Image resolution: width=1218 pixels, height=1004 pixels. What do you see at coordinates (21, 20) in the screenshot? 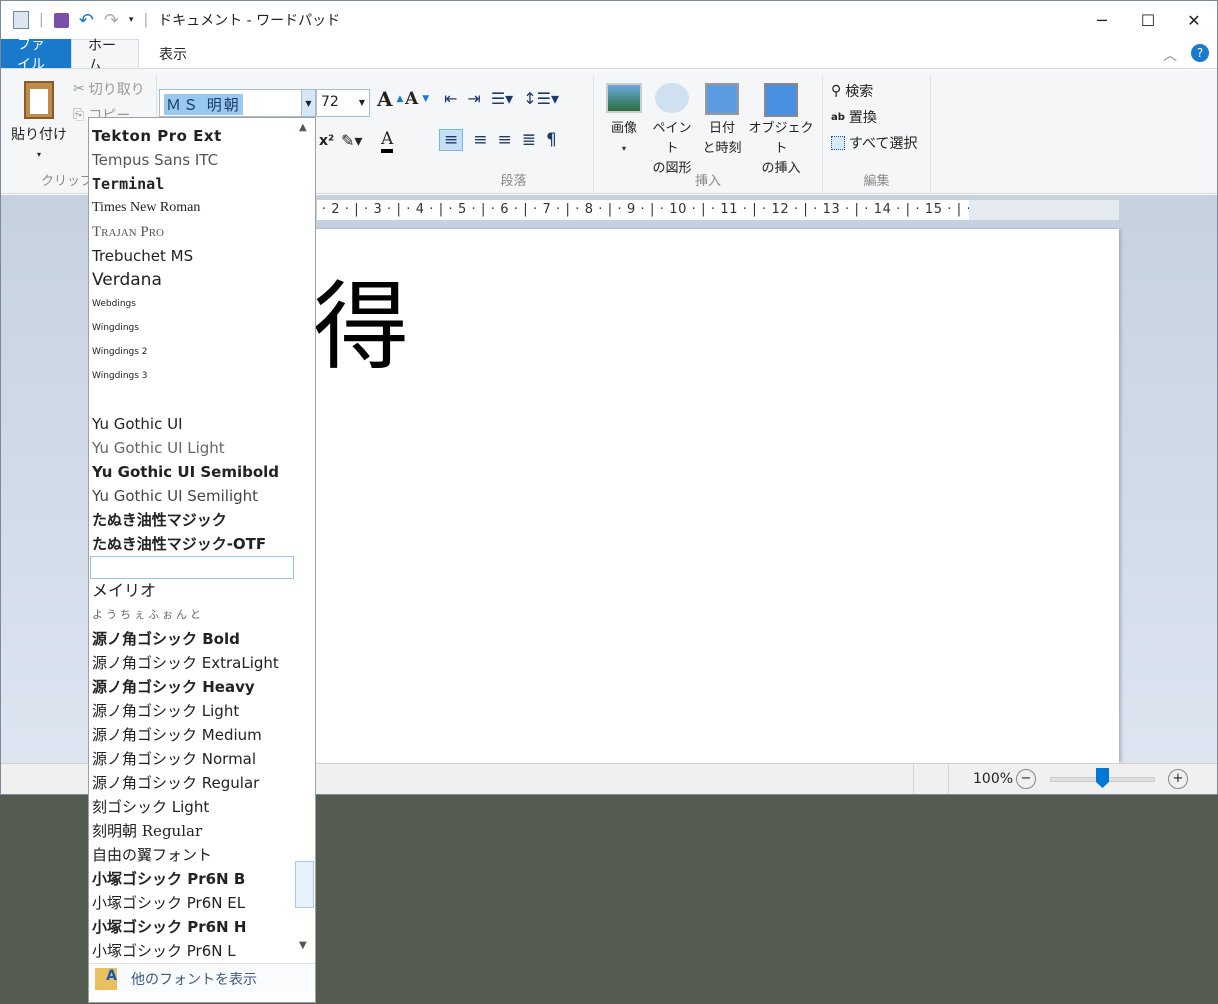
I see `wordpad-app-icon` at bounding box center [21, 20].